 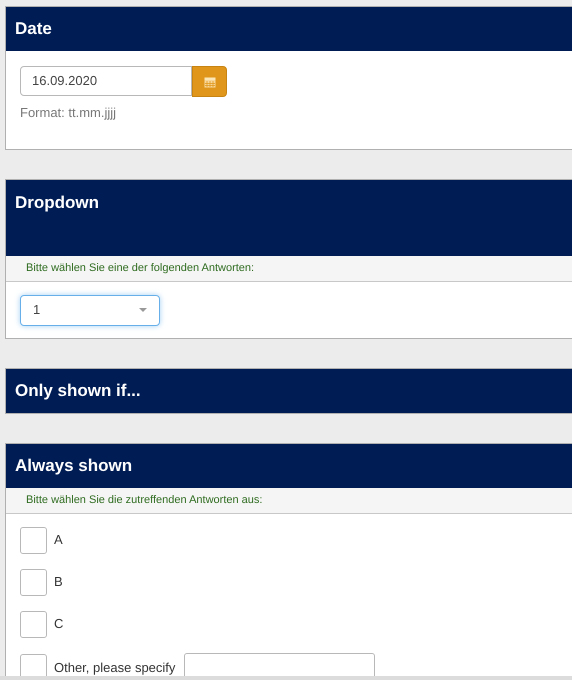 I want to click on option-label: B, so click(x=58, y=582).